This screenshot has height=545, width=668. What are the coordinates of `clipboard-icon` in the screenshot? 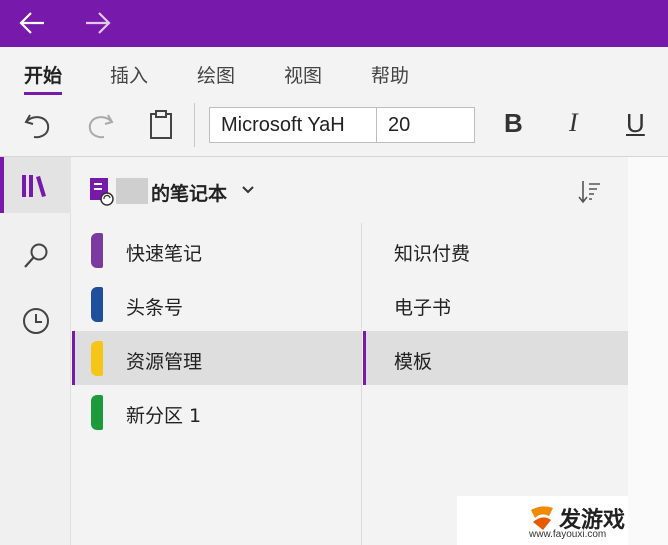 It's located at (161, 125).